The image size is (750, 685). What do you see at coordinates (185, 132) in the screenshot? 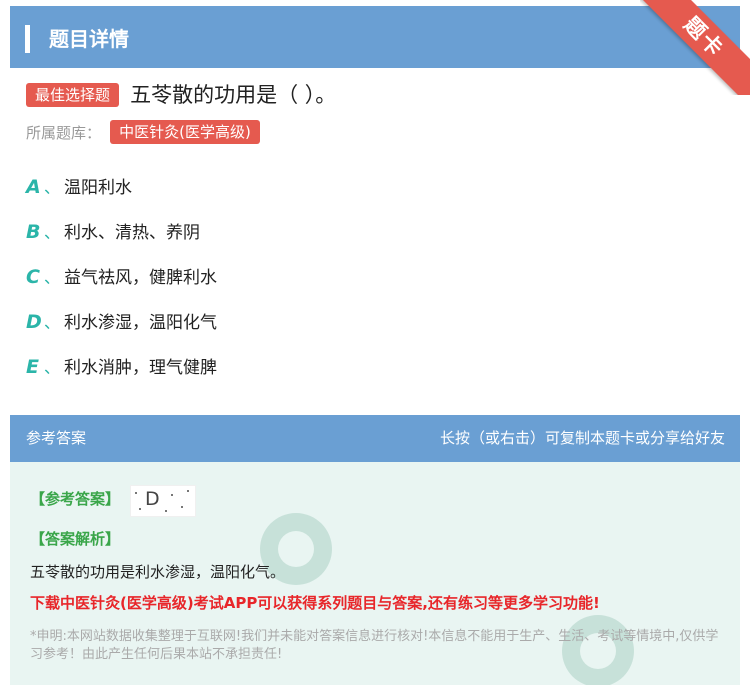
I see `bank-name-tag: 中医针灸(医学高级)` at bounding box center [185, 132].